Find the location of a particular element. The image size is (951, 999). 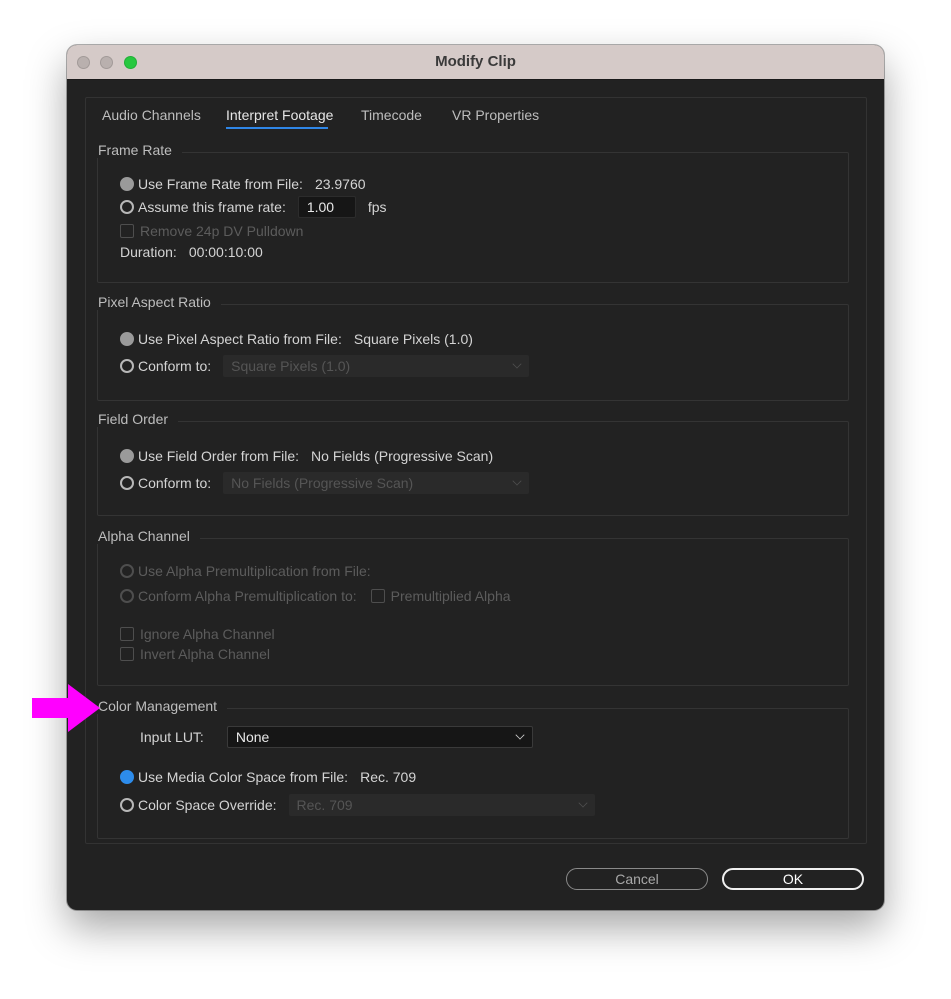

tab-audio-channels: Audio Channels is located at coordinates (151, 115).